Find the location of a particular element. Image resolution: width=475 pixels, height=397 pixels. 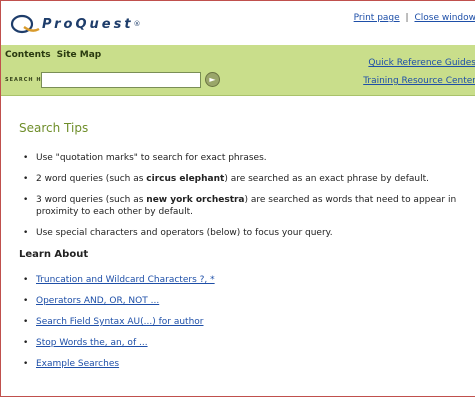

print-page-link: Print page is located at coordinates (377, 18).